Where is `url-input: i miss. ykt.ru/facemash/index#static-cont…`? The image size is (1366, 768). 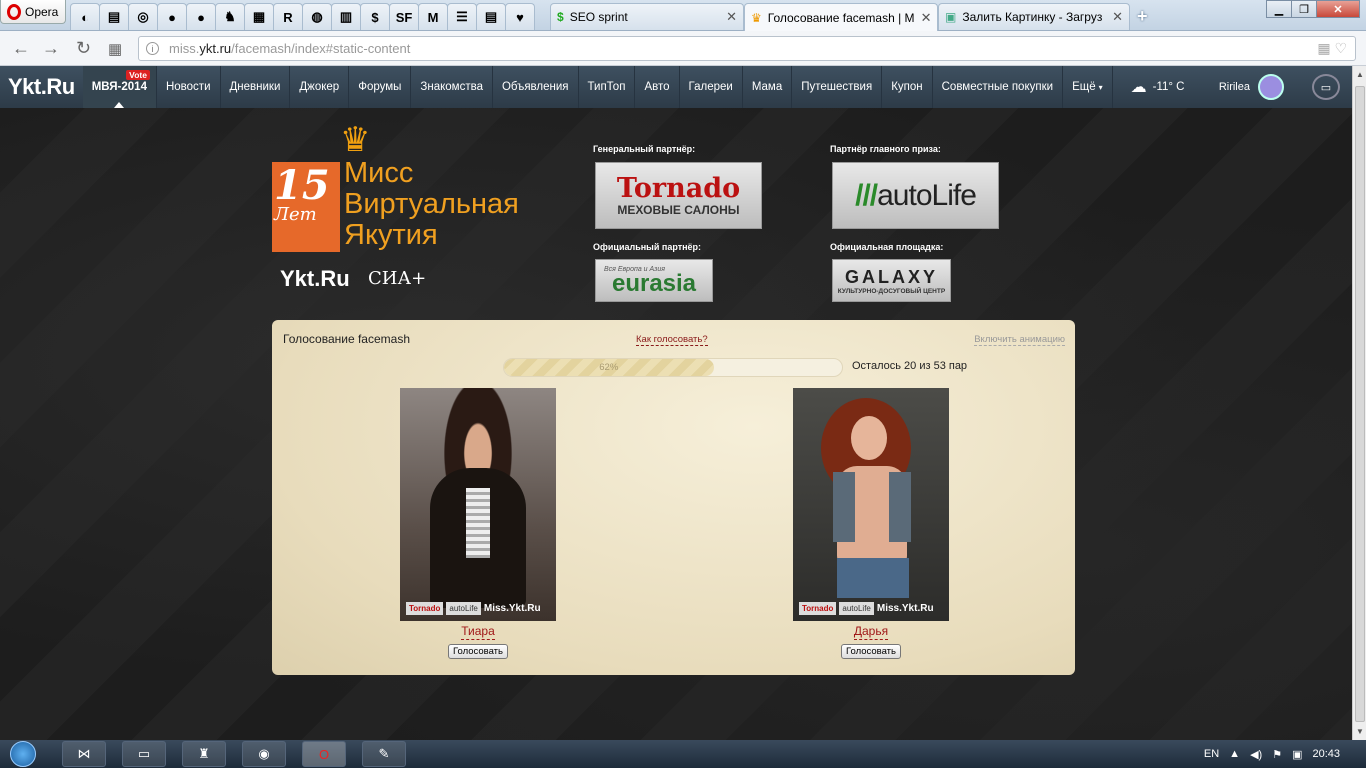 url-input: i miss. ykt.ru/facemash/index#static-cont… is located at coordinates (747, 48).